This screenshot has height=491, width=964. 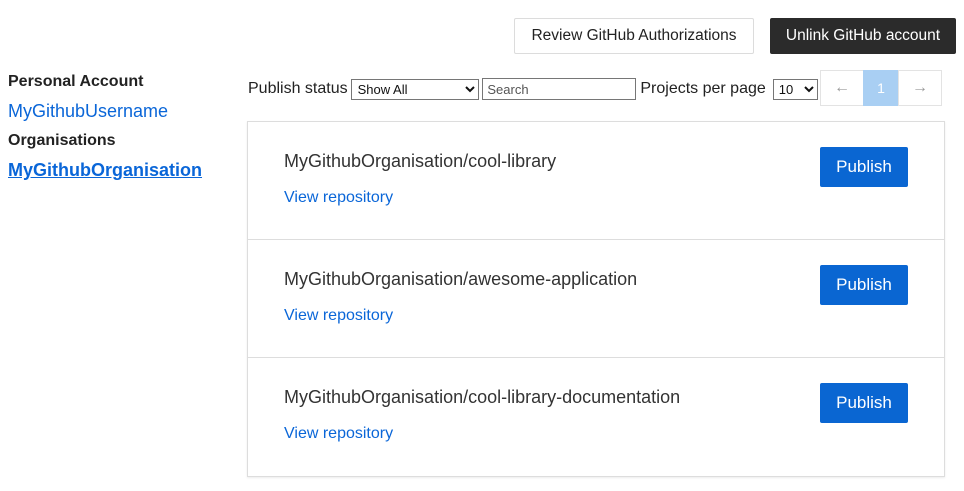 I want to click on arrow-left-icon: ←, so click(x=842, y=87).